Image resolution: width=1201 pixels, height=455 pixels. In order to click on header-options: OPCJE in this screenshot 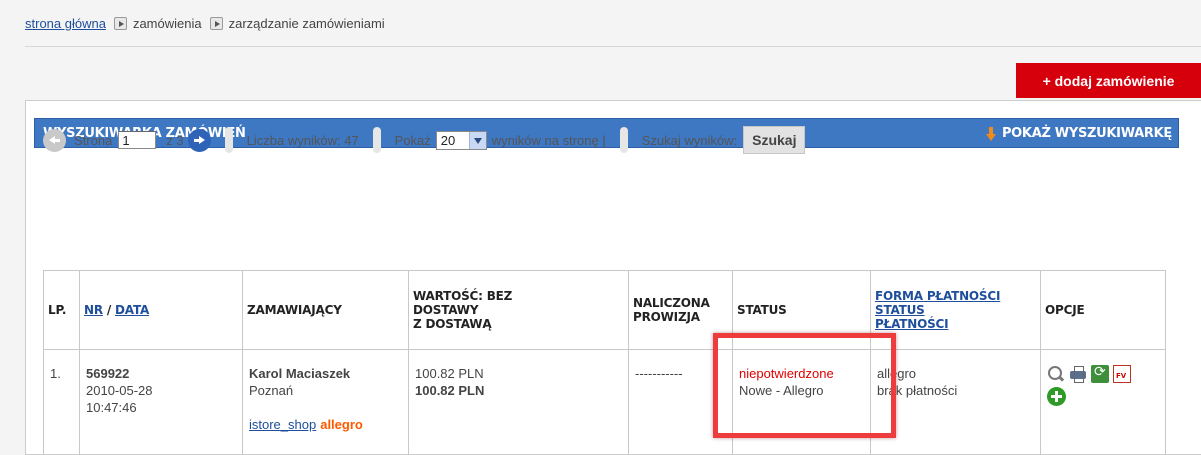, I will do `click(1103, 310)`.